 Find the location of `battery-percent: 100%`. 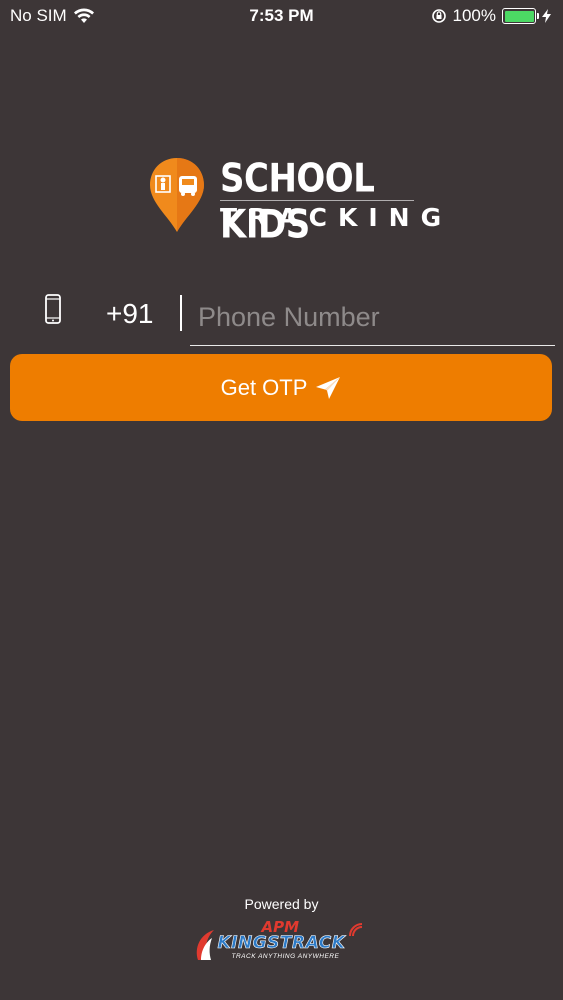

battery-percent: 100% is located at coordinates (474, 15).